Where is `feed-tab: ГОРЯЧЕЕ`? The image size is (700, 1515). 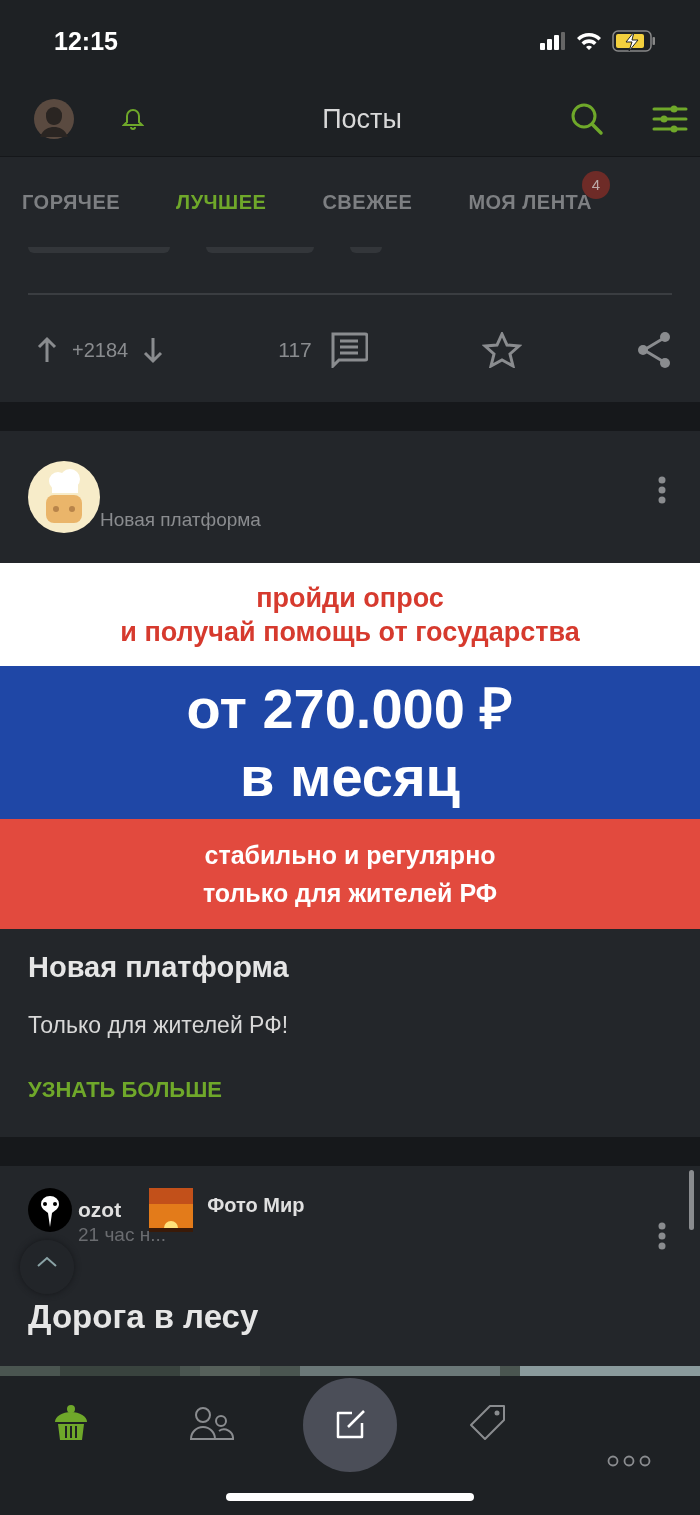 feed-tab: ГОРЯЧЕЕ is located at coordinates (71, 202).